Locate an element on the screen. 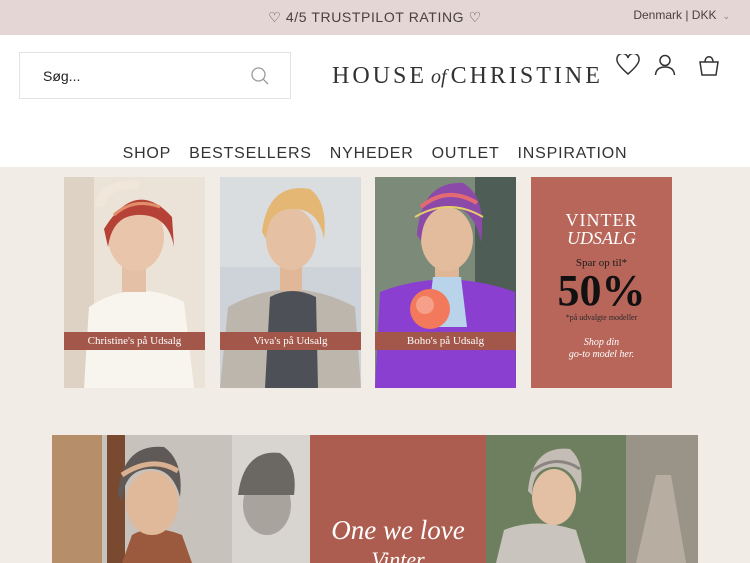 Image resolution: width=750 pixels, height=563 pixels. tile-photo-christine is located at coordinates (134, 282).